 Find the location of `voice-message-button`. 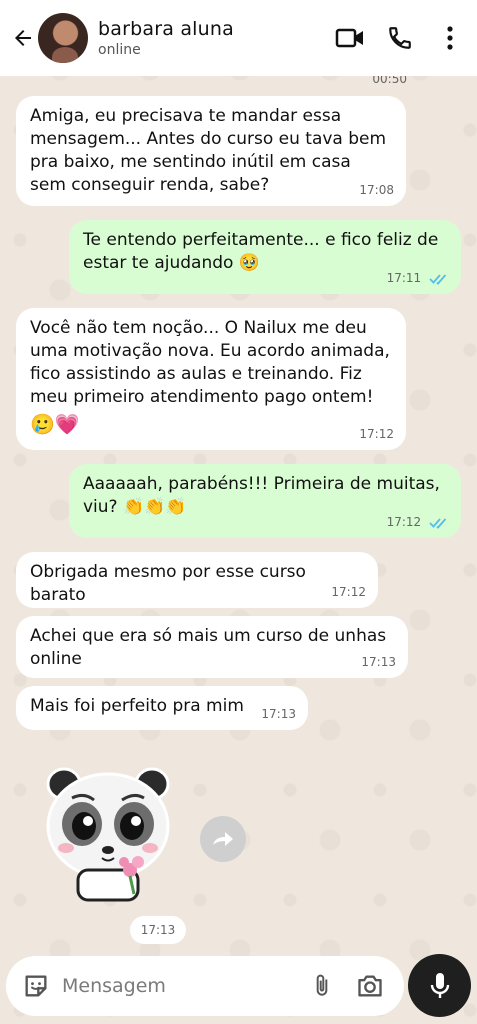

voice-message-button is located at coordinates (439, 985).